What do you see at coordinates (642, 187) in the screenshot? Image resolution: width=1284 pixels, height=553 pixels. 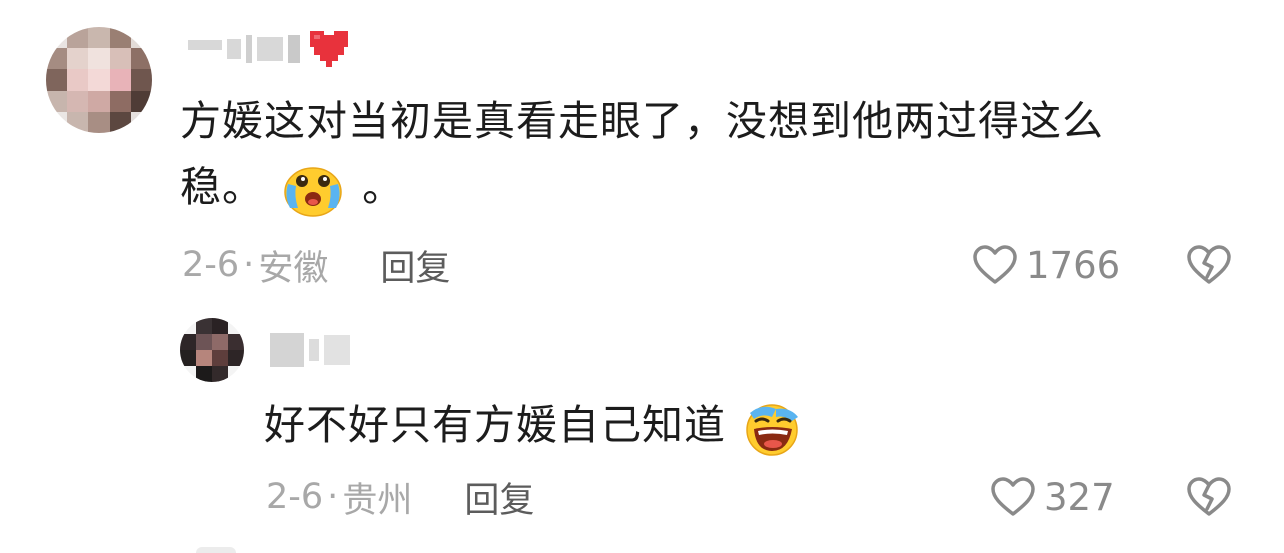 I see `comment-text-line: 稳。 。` at bounding box center [642, 187].